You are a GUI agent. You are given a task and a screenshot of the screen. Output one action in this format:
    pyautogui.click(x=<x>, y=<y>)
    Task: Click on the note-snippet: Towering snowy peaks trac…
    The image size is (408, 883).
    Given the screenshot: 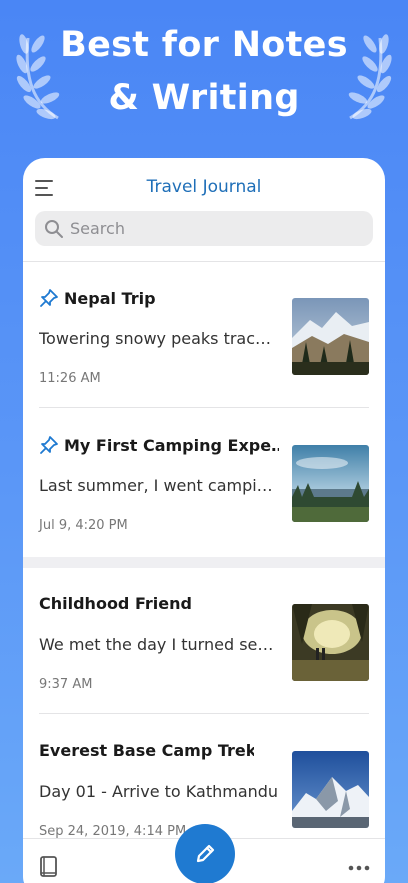 What is the action you would take?
    pyautogui.click(x=155, y=338)
    